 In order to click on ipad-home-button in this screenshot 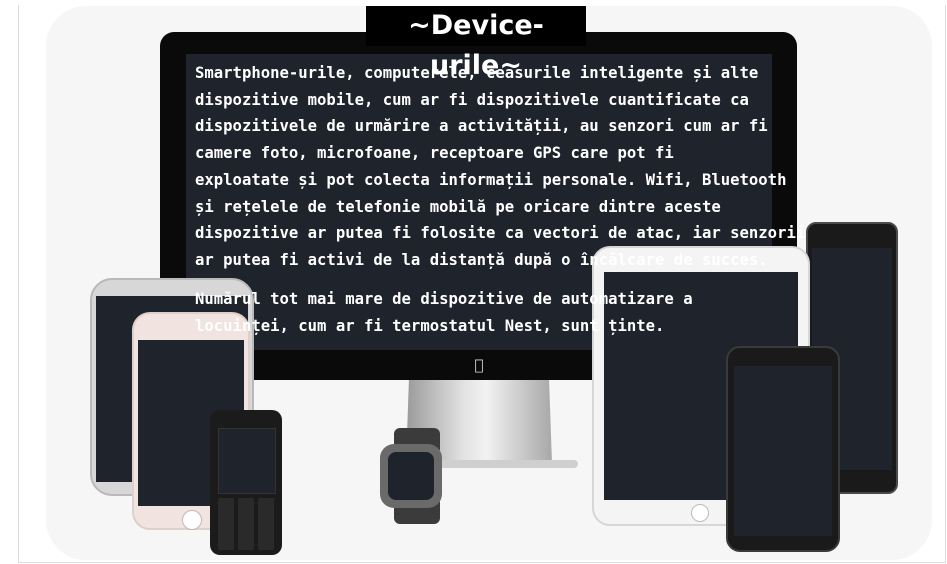, I will do `click(700, 513)`.